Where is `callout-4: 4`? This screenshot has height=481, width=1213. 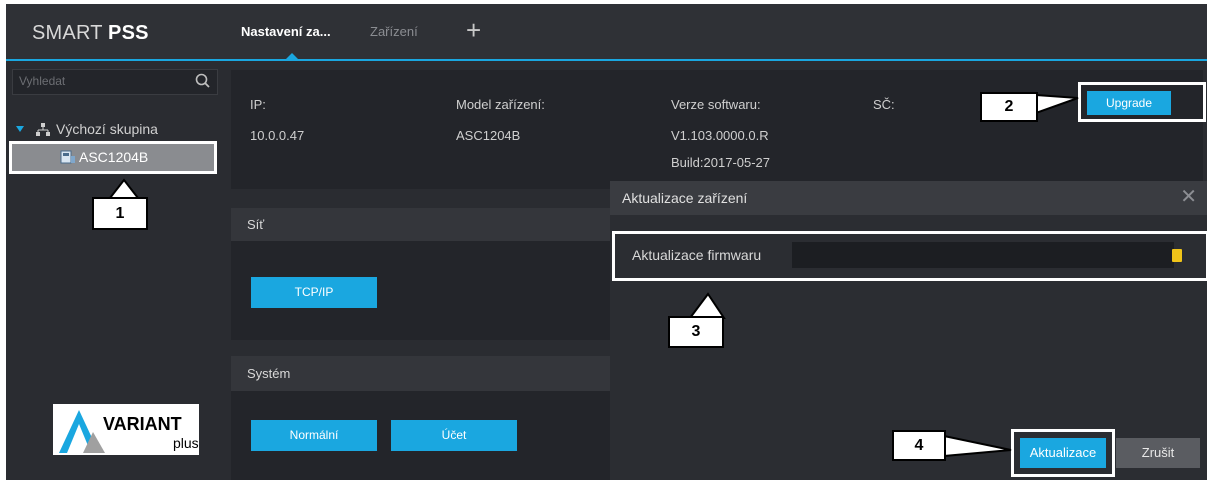
callout-4: 4 is located at coordinates (919, 445).